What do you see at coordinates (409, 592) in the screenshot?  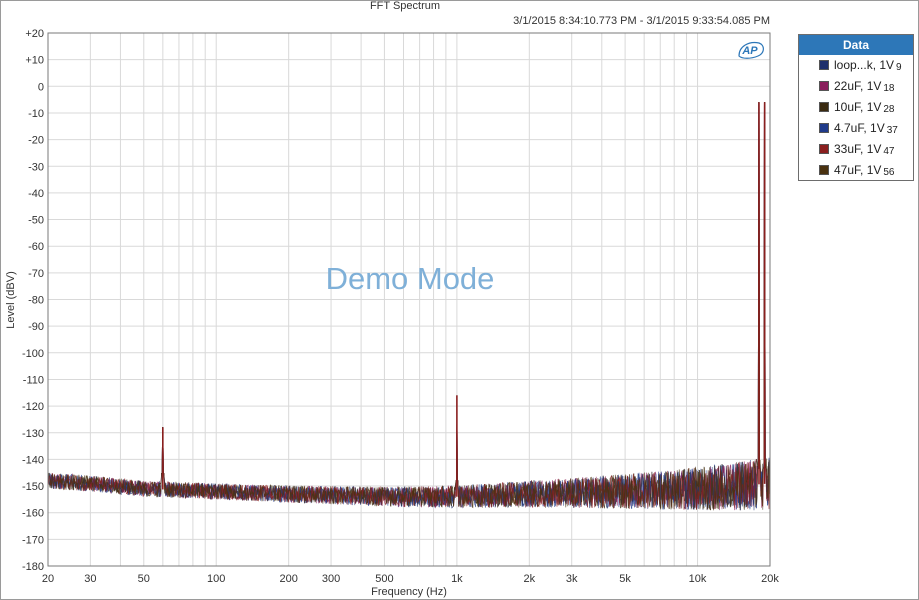 I see `x-axis-label: Frequency (Hz)` at bounding box center [409, 592].